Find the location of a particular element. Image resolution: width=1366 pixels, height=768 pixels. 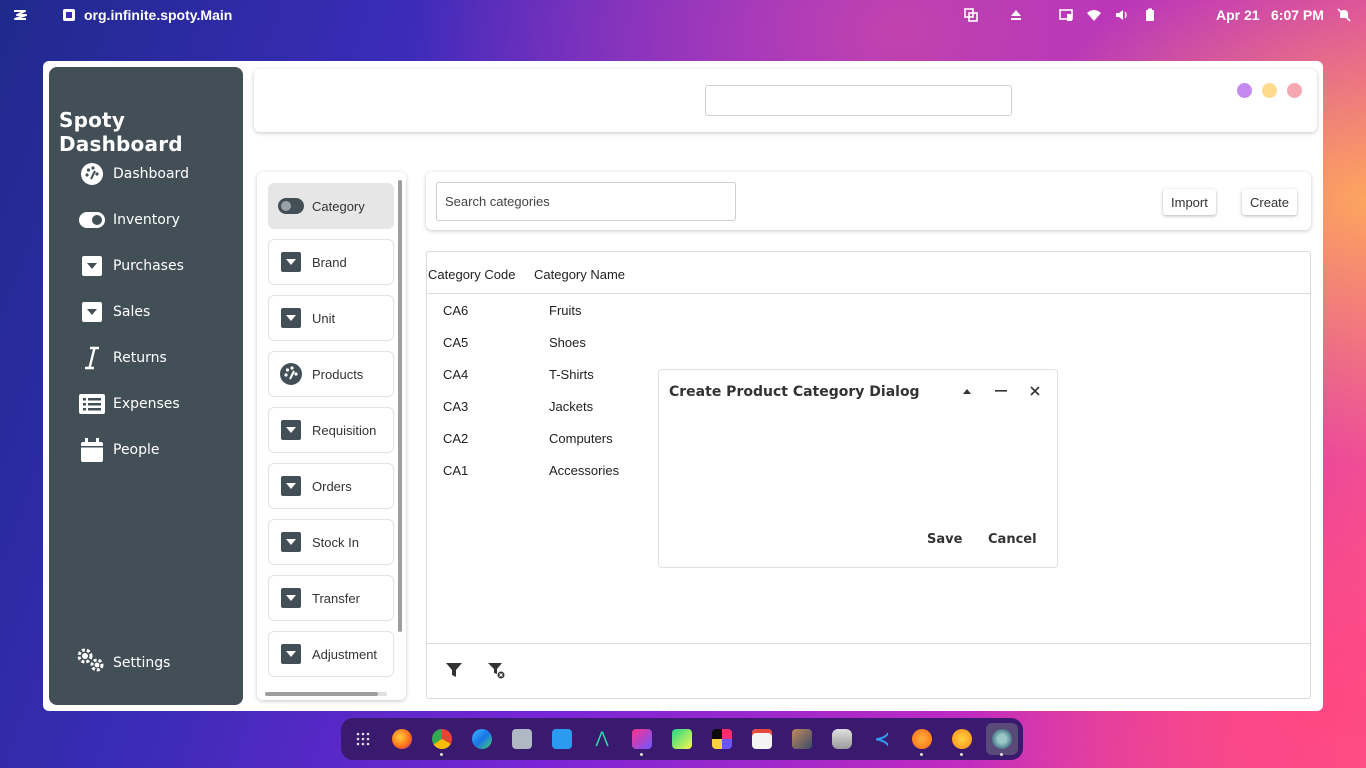

category-name: T-Shirts is located at coordinates (571, 374).